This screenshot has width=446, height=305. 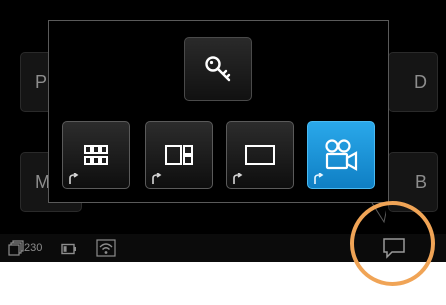 I want to click on layout-camera-button, so click(x=341, y=155).